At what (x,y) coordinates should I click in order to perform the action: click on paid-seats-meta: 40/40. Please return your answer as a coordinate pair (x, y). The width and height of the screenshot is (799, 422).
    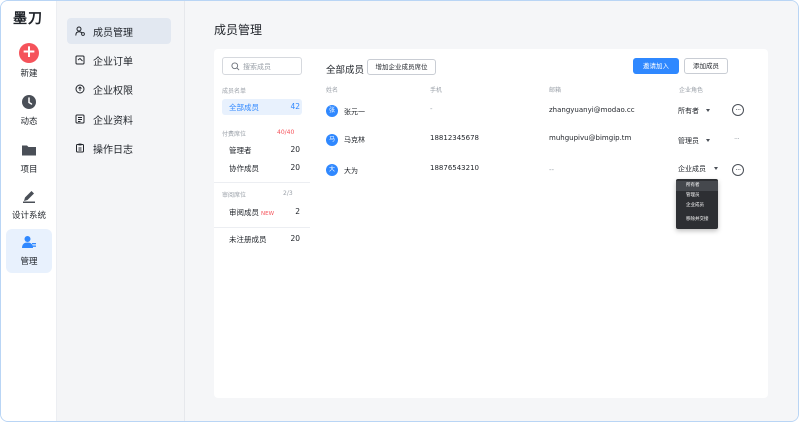
    Looking at the image, I should click on (286, 132).